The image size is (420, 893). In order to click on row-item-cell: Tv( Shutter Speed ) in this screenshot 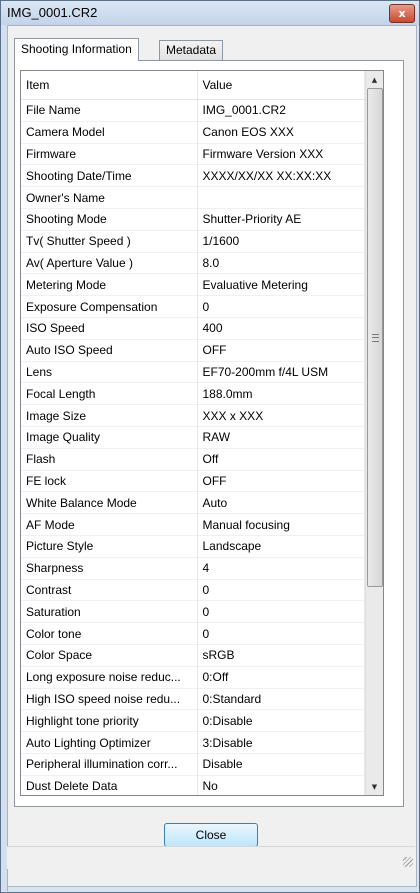, I will do `click(109, 241)`.